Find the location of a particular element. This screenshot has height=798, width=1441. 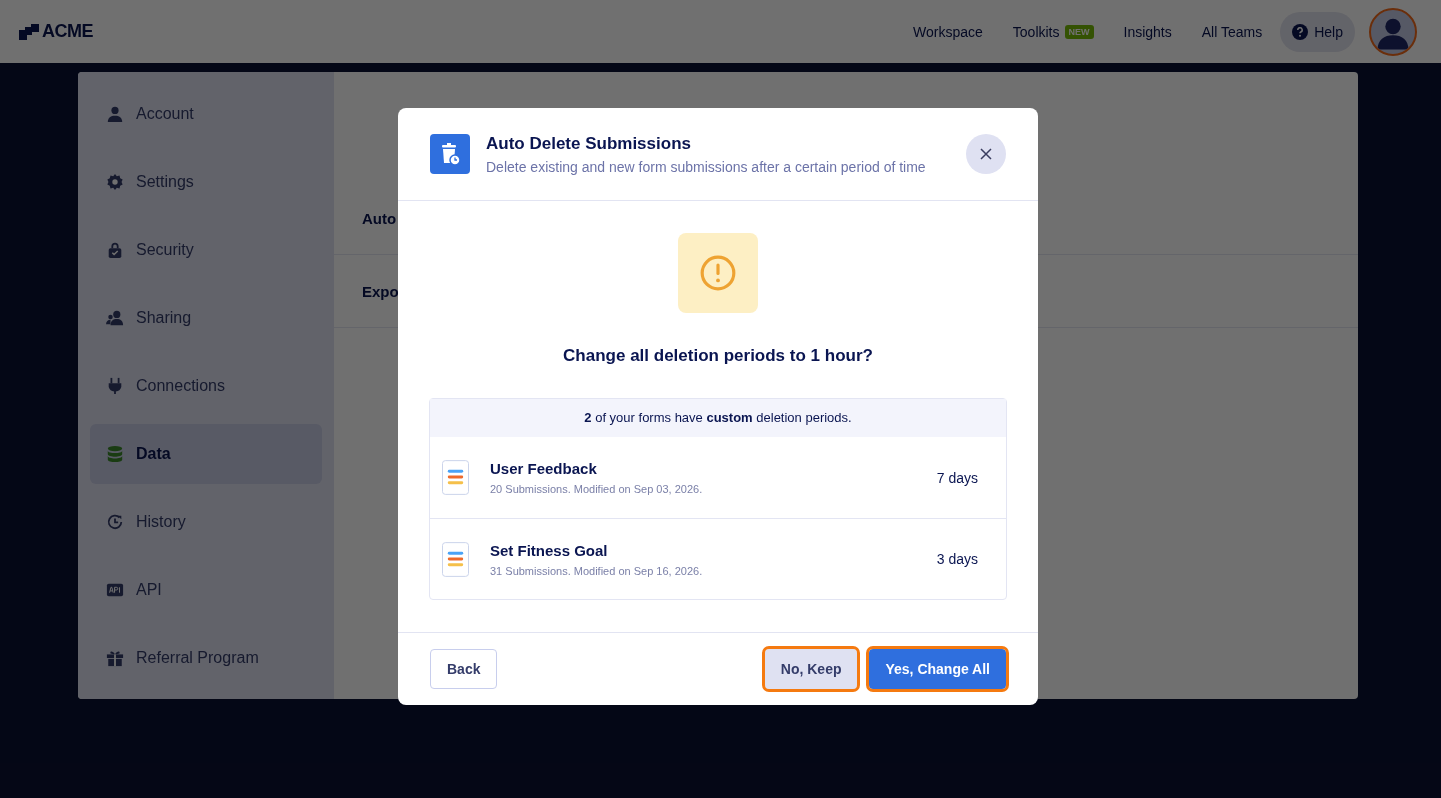

help-icon is located at coordinates (1300, 31).